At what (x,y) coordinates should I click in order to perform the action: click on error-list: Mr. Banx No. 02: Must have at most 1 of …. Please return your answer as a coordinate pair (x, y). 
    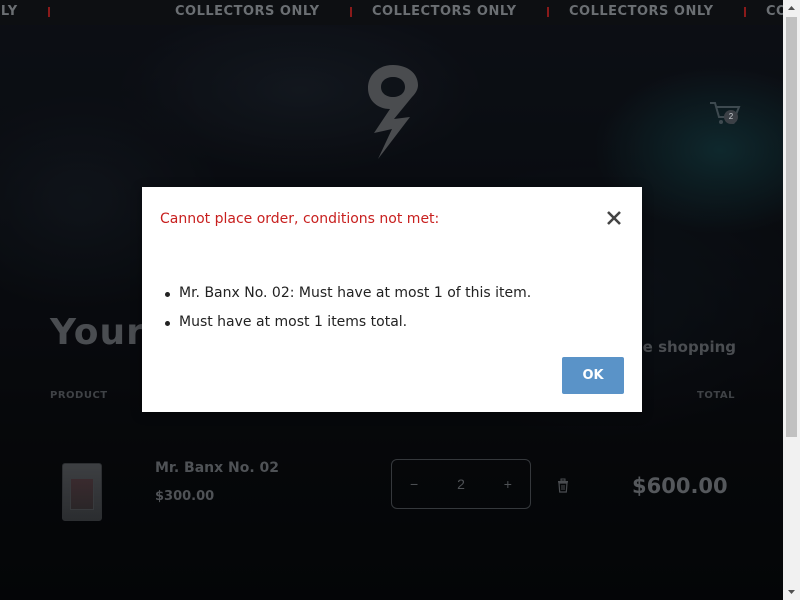
    Looking at the image, I should click on (348, 314).